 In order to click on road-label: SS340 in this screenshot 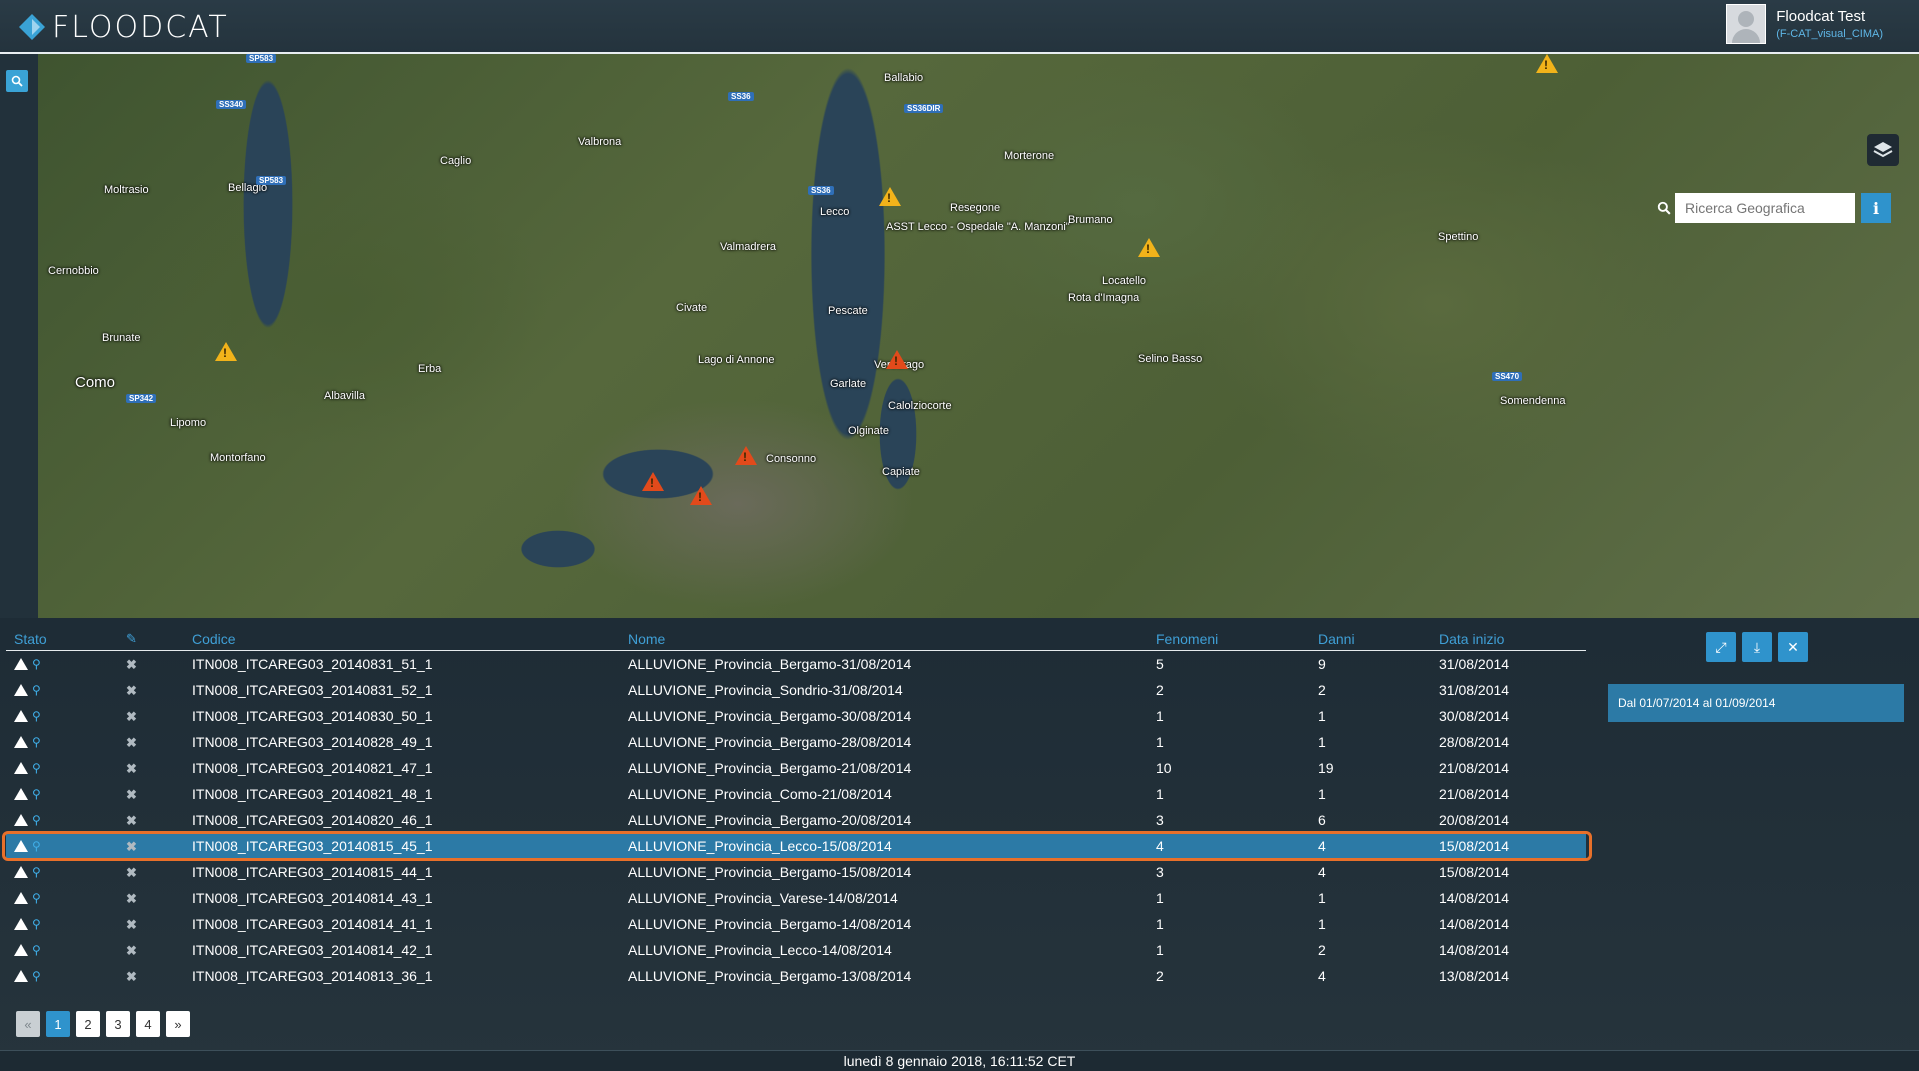, I will do `click(231, 104)`.